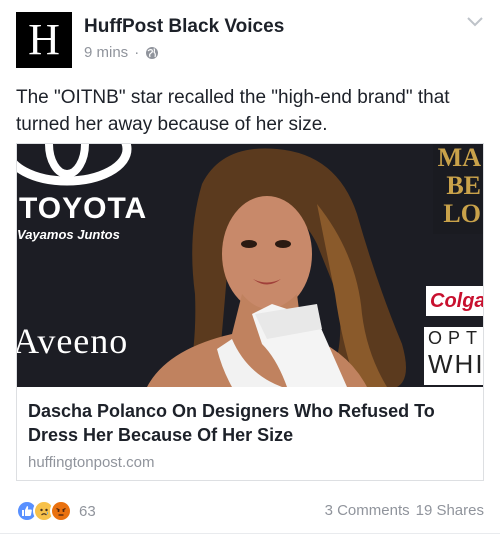  I want to click on chevron-down-icon, so click(475, 22).